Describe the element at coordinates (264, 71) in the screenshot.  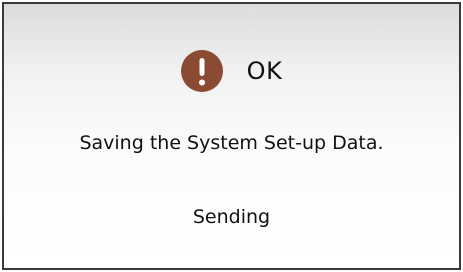
I see `dialog-title: OK` at that location.